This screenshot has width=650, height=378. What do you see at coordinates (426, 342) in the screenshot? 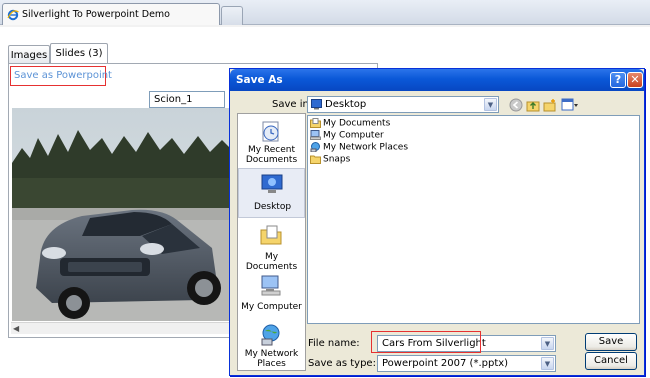
I see `file-name-highlight` at bounding box center [426, 342].